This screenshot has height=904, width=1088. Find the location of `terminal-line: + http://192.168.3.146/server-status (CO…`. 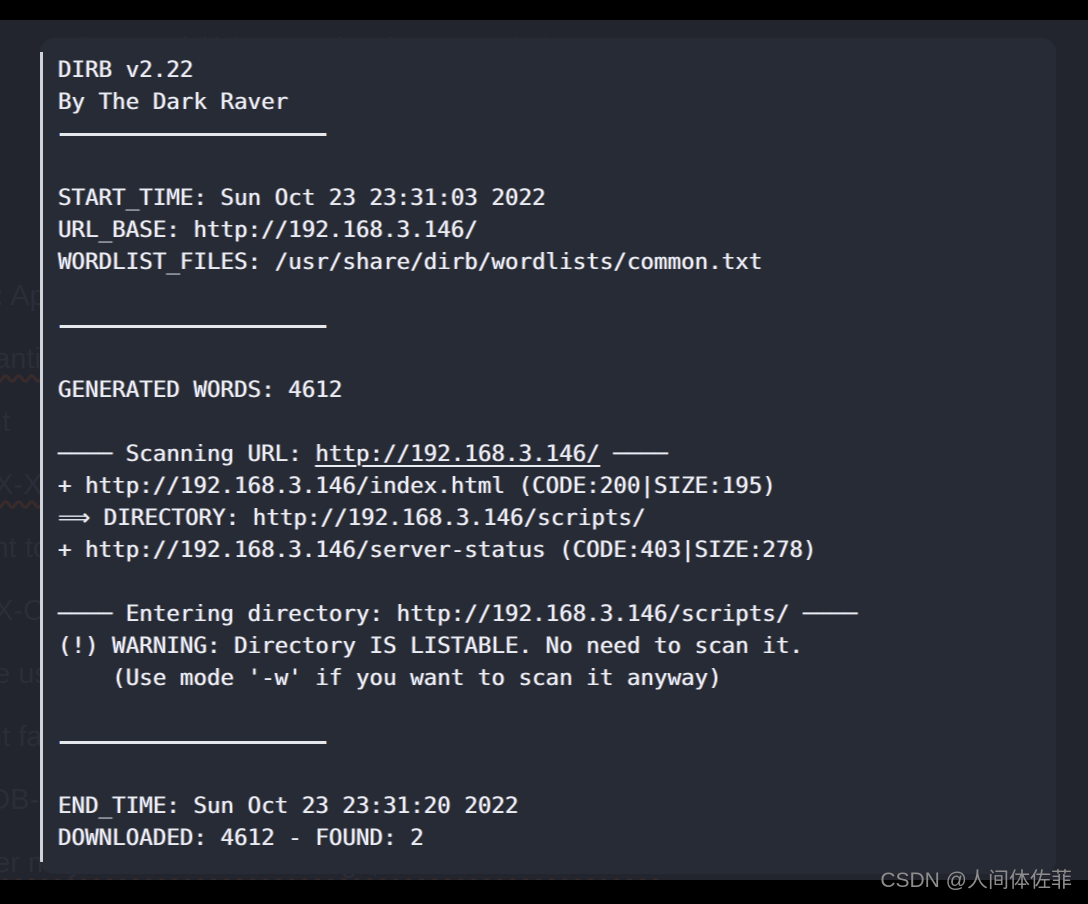

terminal-line: + http://192.168.3.146/server-status (CO… is located at coordinates (437, 550).